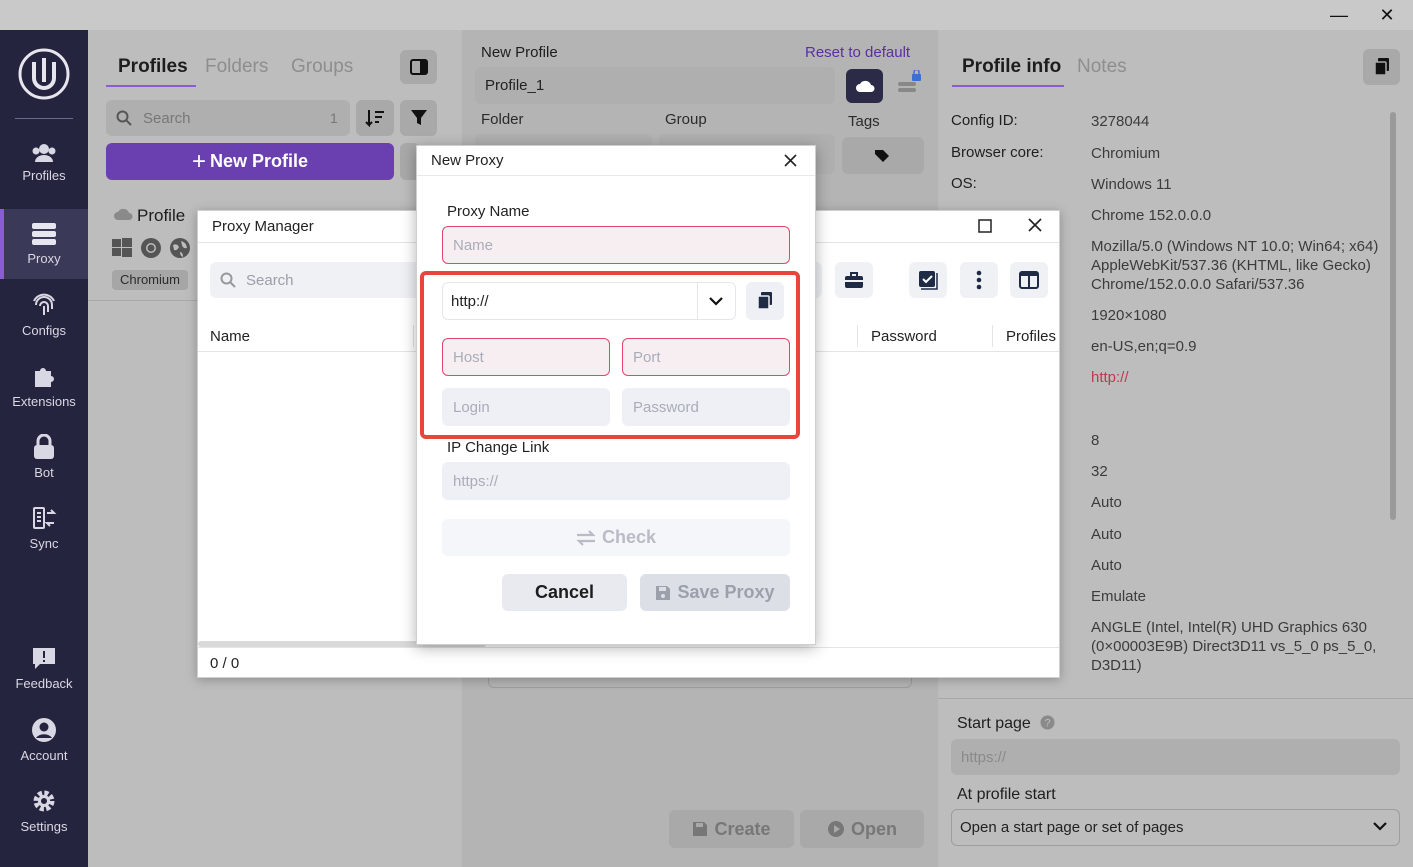  I want to click on feedback-icon, so click(44, 658).